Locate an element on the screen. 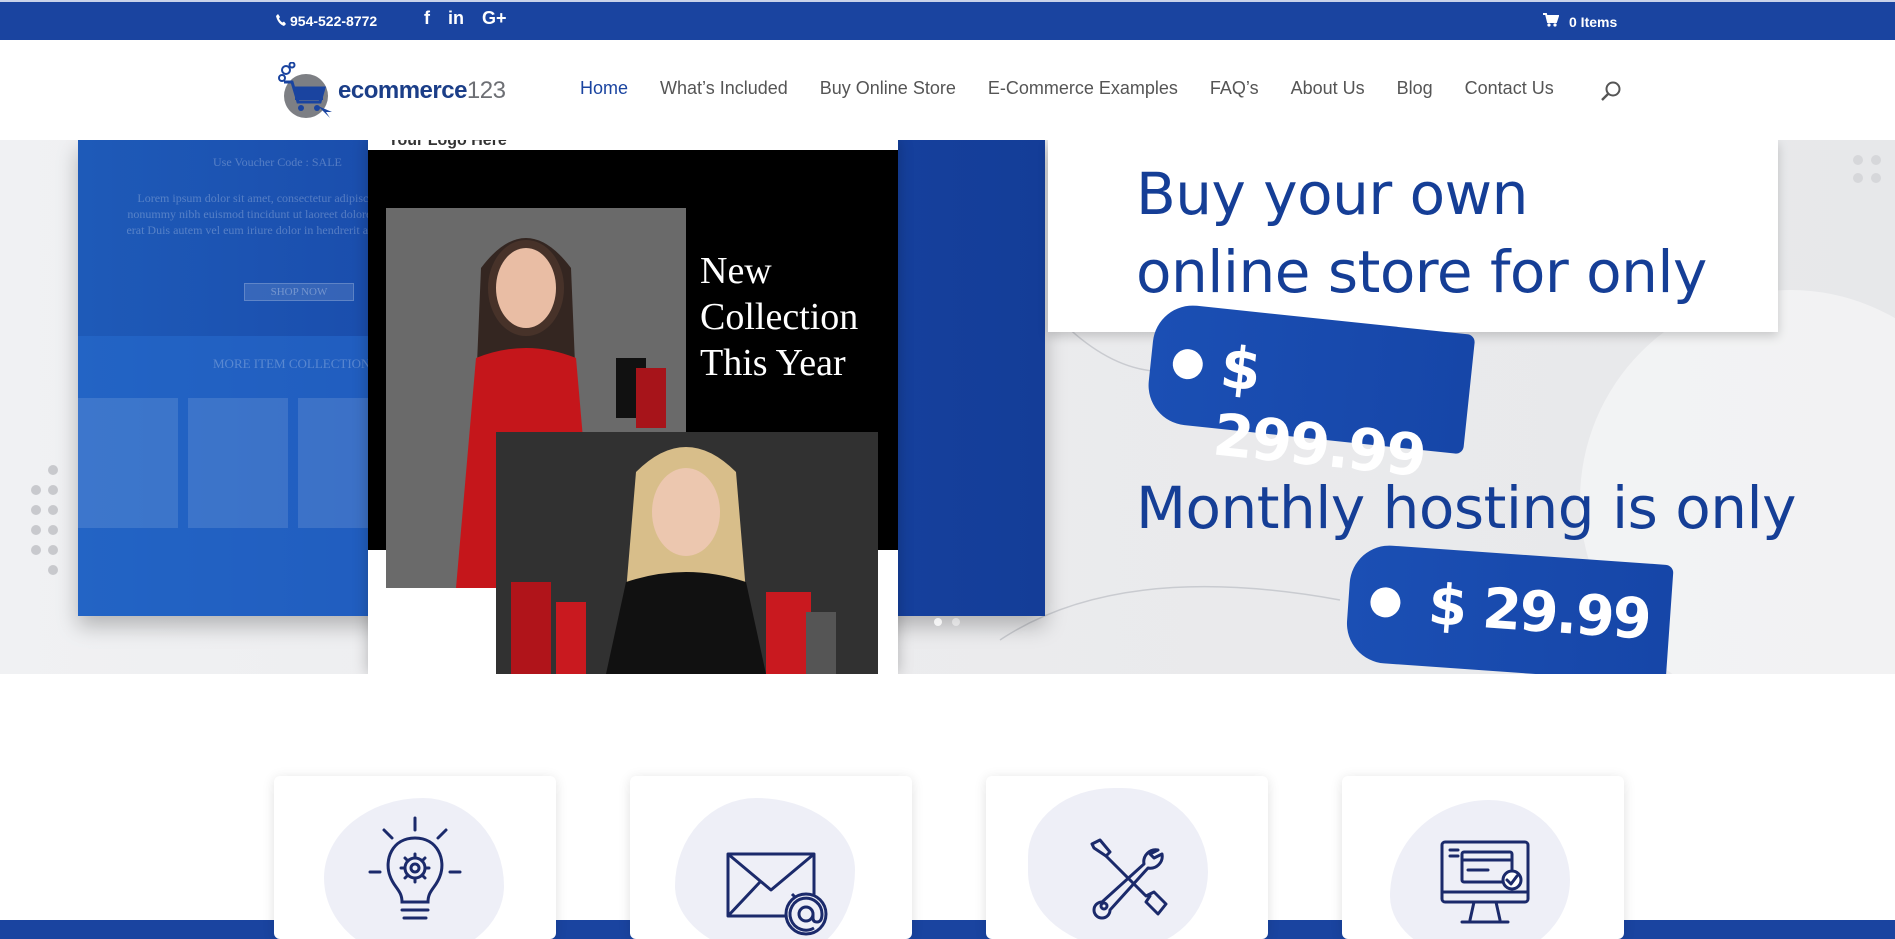 The width and height of the screenshot is (1895, 939). store-price: $ 299.99 is located at coordinates (1319, 411).